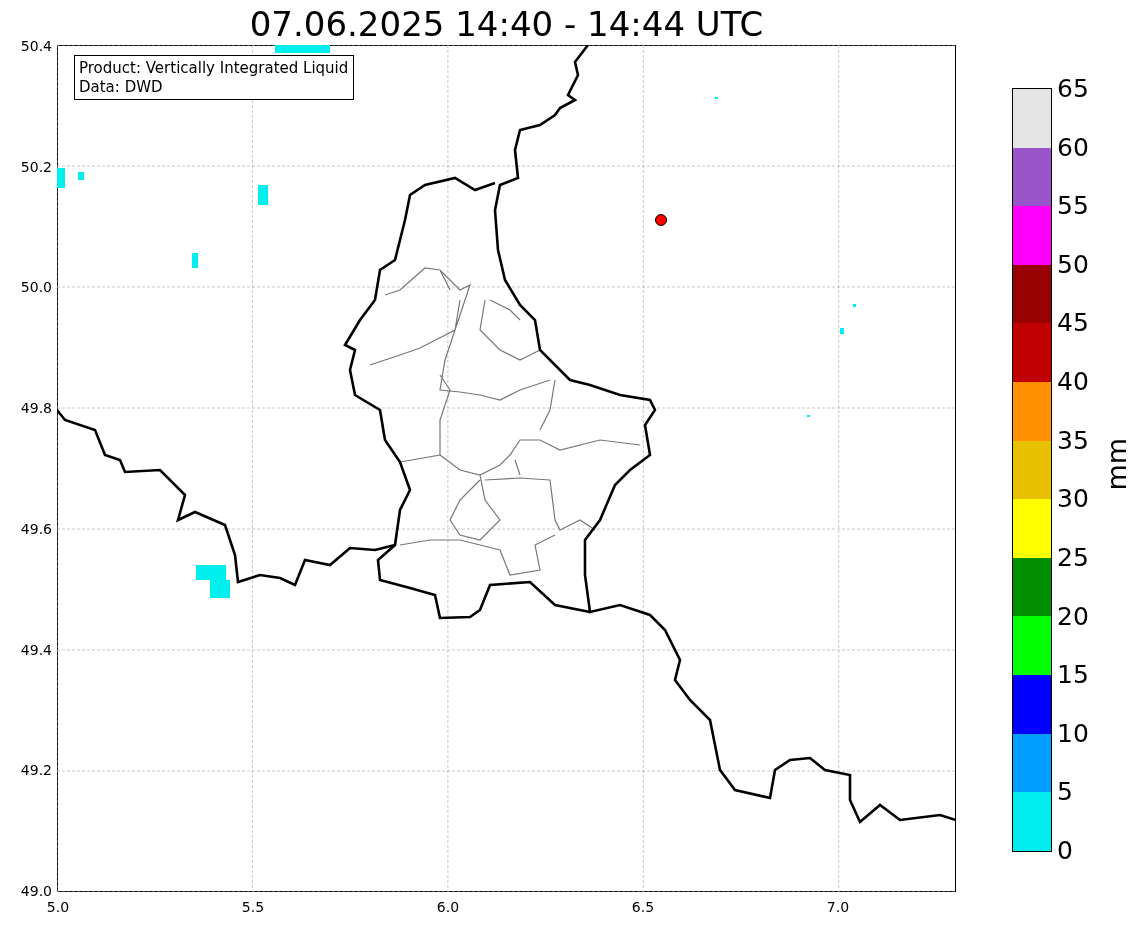  I want to click on location-marker, so click(661, 220).